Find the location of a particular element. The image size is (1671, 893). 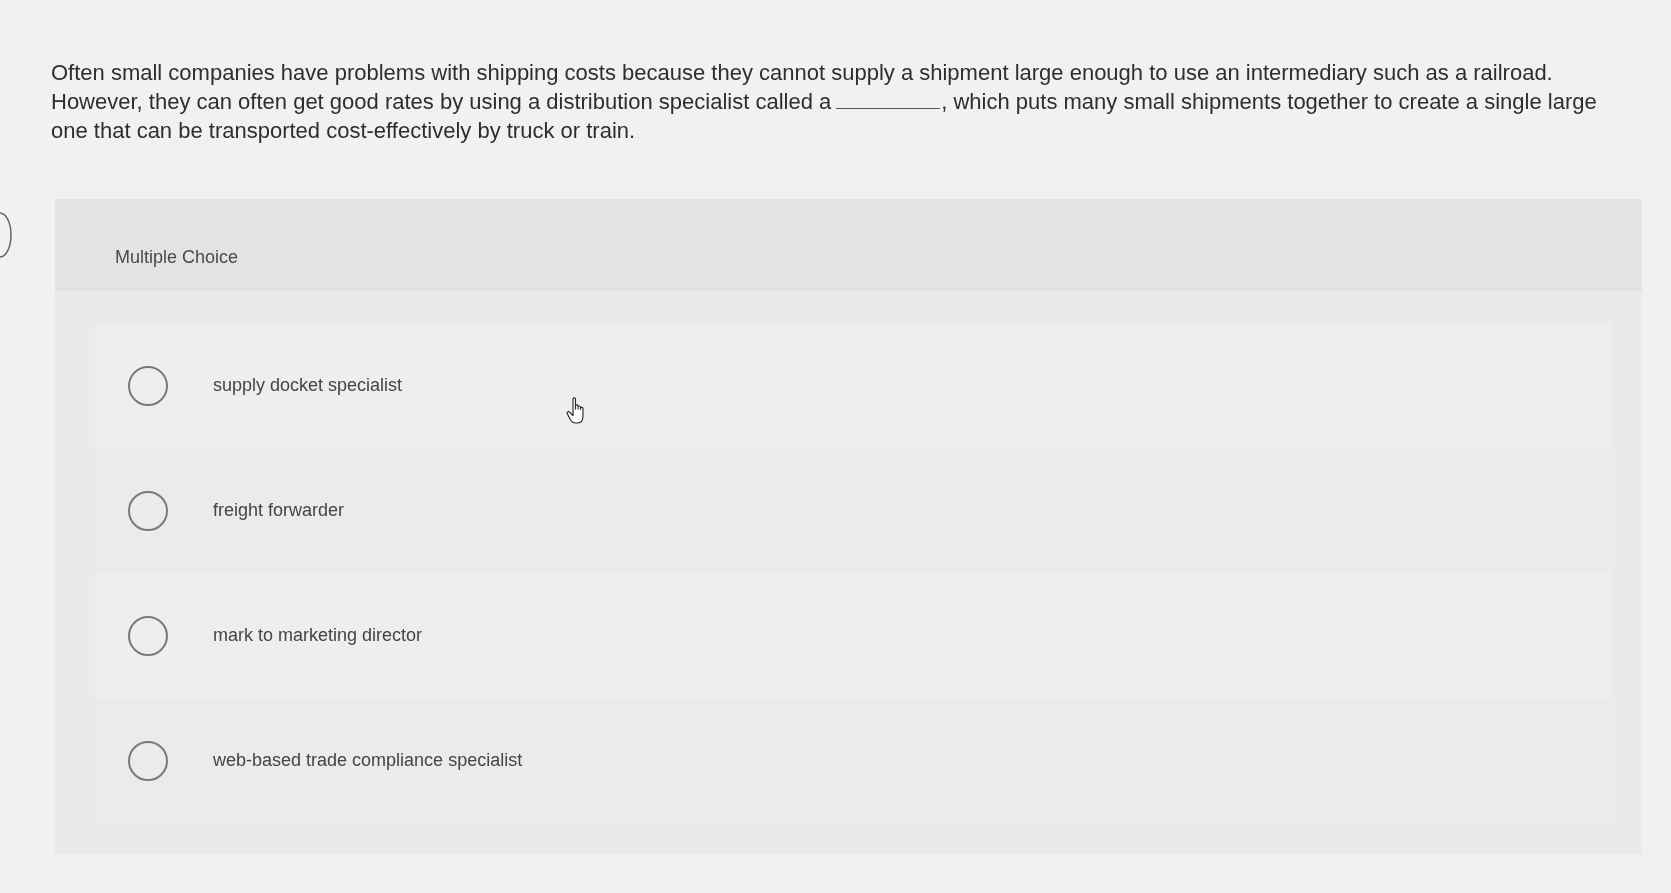

question-text: Often small companies have problems with shipping costs because they cannot supply a shipment large enough to use an intermediary such as a railroad. However, they can often get good rates by using a distribution specialist called a , which puts many small shipments together to create a single large one that can be transported cost-effectively by truck or train. is located at coordinates (824, 102).